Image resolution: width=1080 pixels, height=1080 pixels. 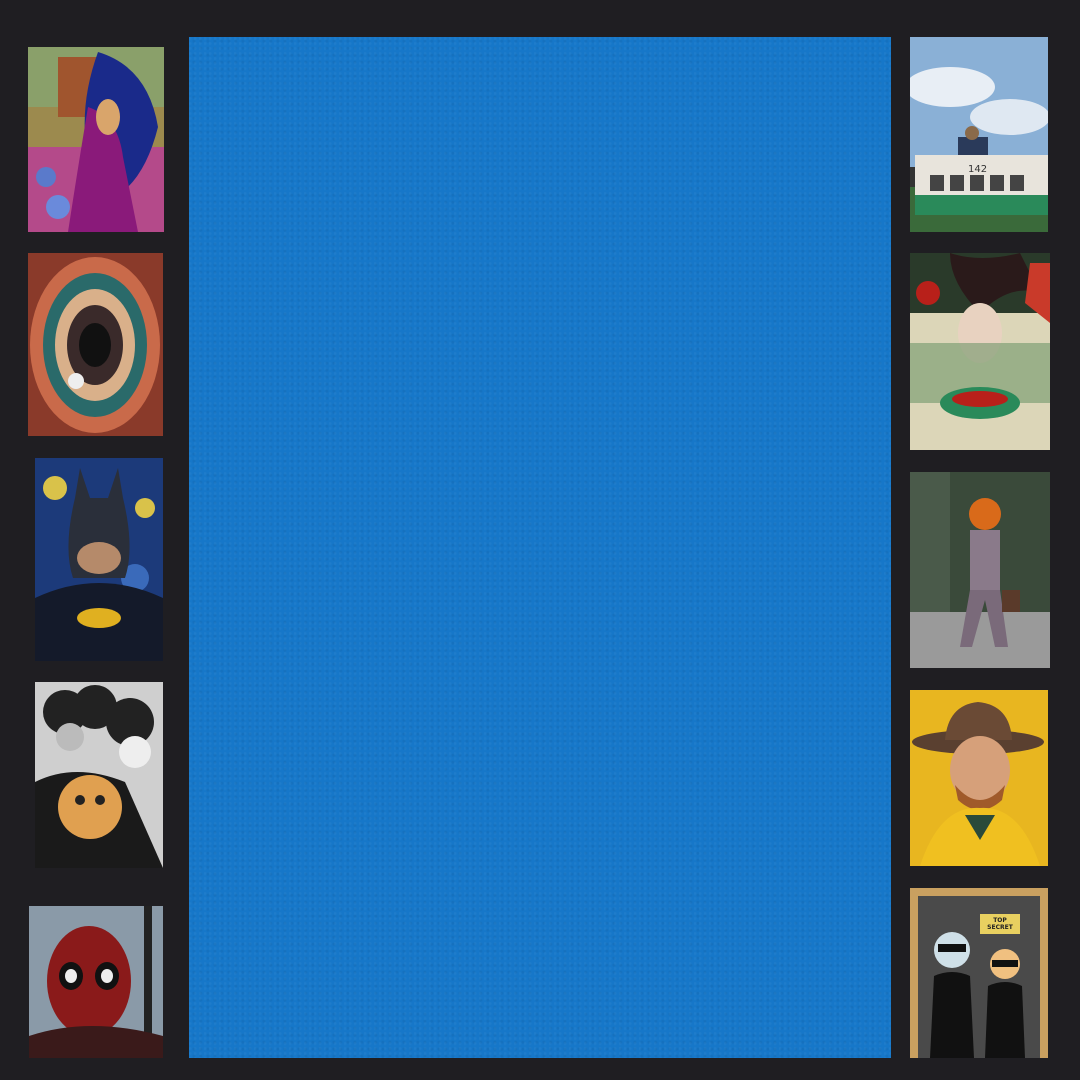 What do you see at coordinates (95, 344) in the screenshot?
I see `thumbnail-psychedelic-eye` at bounding box center [95, 344].